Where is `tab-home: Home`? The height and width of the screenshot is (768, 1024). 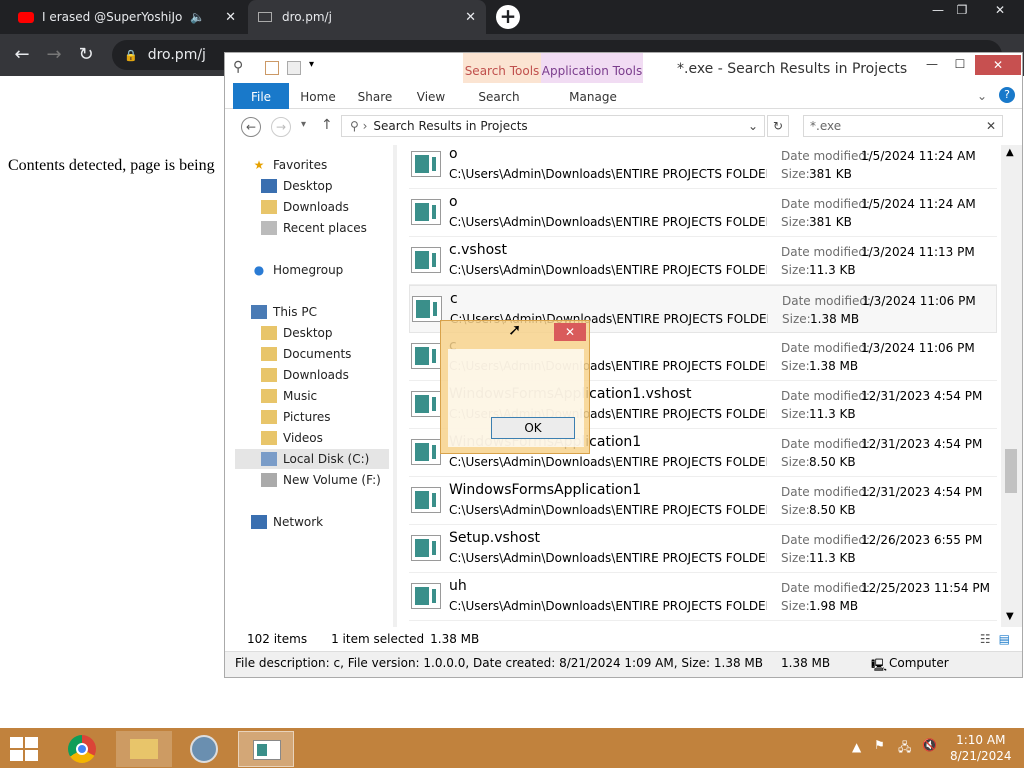
tab-home: Home is located at coordinates (318, 96).